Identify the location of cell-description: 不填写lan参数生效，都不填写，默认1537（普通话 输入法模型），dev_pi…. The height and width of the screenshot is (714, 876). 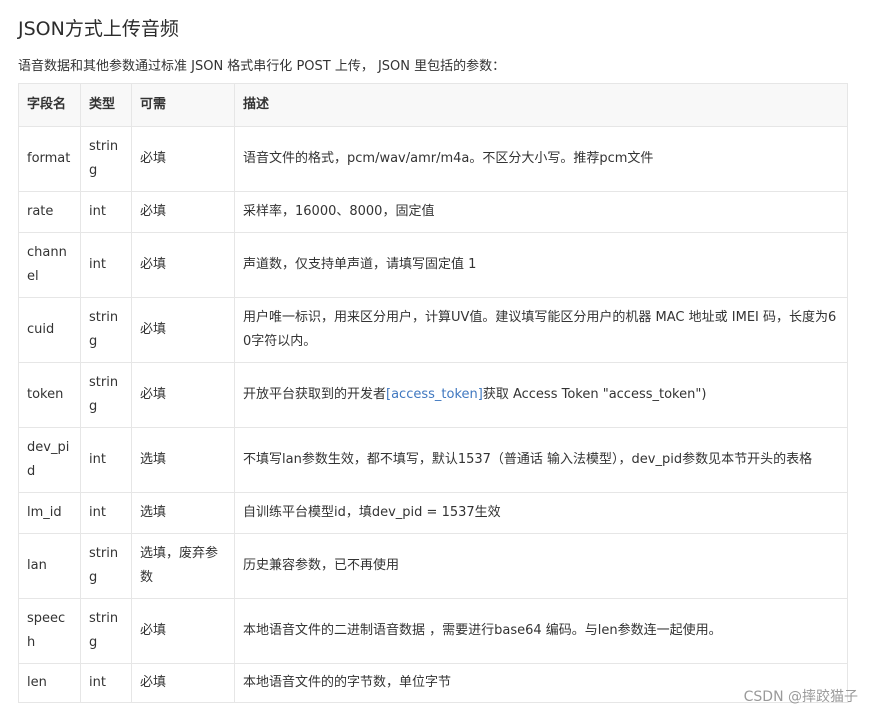
(541, 460).